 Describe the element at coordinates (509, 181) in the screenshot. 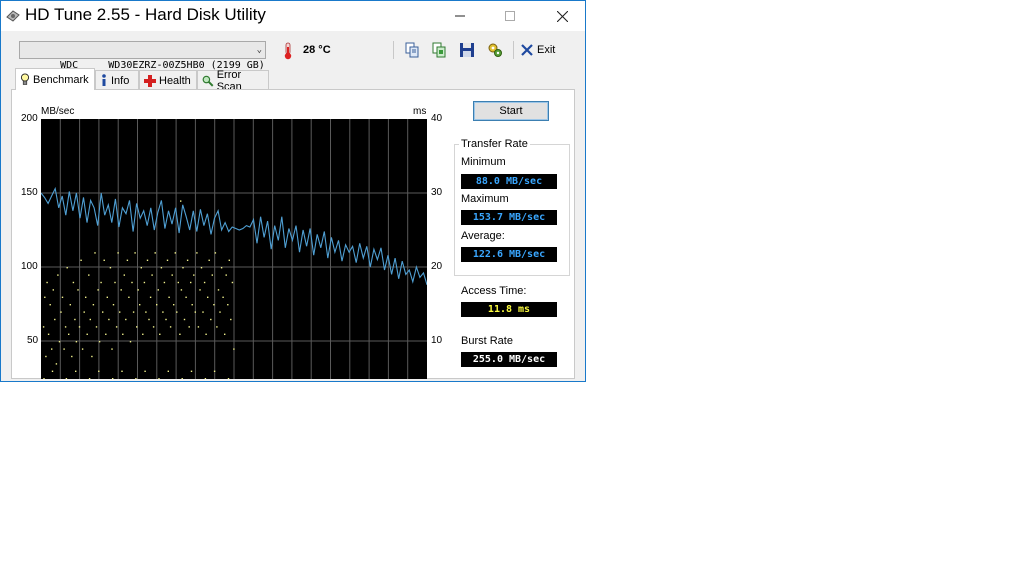

I see `minimum-value: 88.0 MB/sec` at that location.